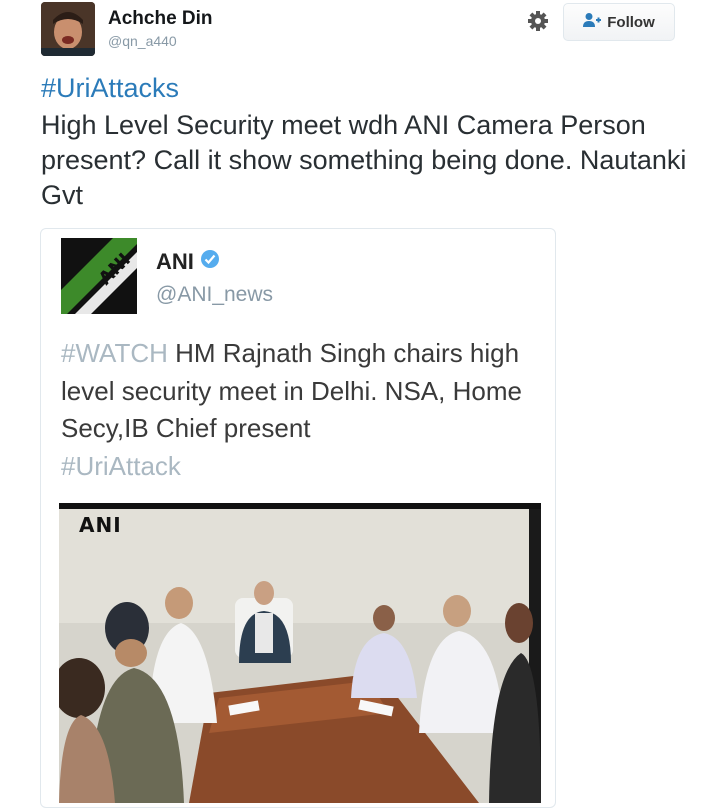  What do you see at coordinates (631, 22) in the screenshot?
I see `follow-label: Follow` at bounding box center [631, 22].